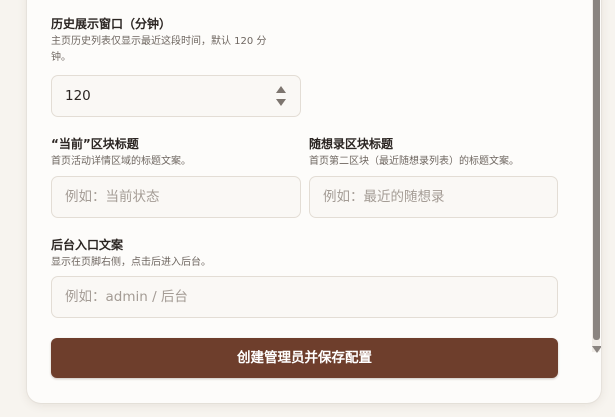  What do you see at coordinates (131, 262) in the screenshot?
I see `admin-entry-help: 显示在页脚右侧，点击后进入后台。` at bounding box center [131, 262].